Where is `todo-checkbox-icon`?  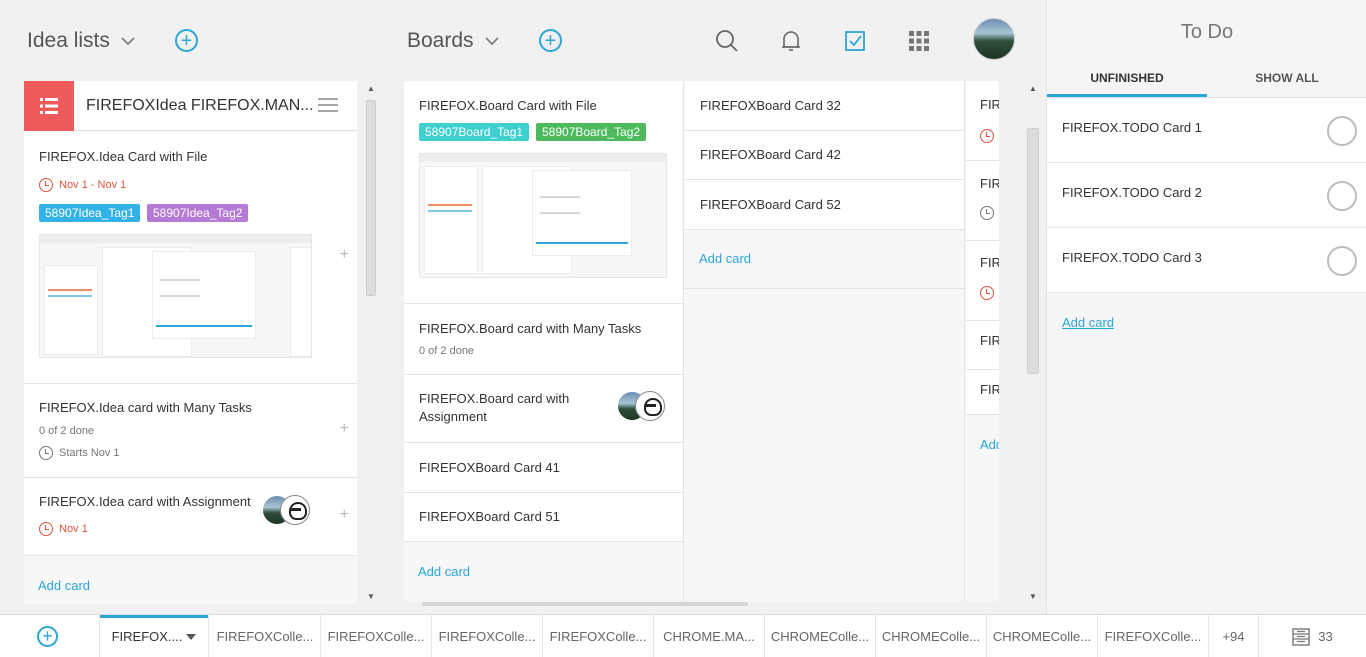 todo-checkbox-icon is located at coordinates (855, 41).